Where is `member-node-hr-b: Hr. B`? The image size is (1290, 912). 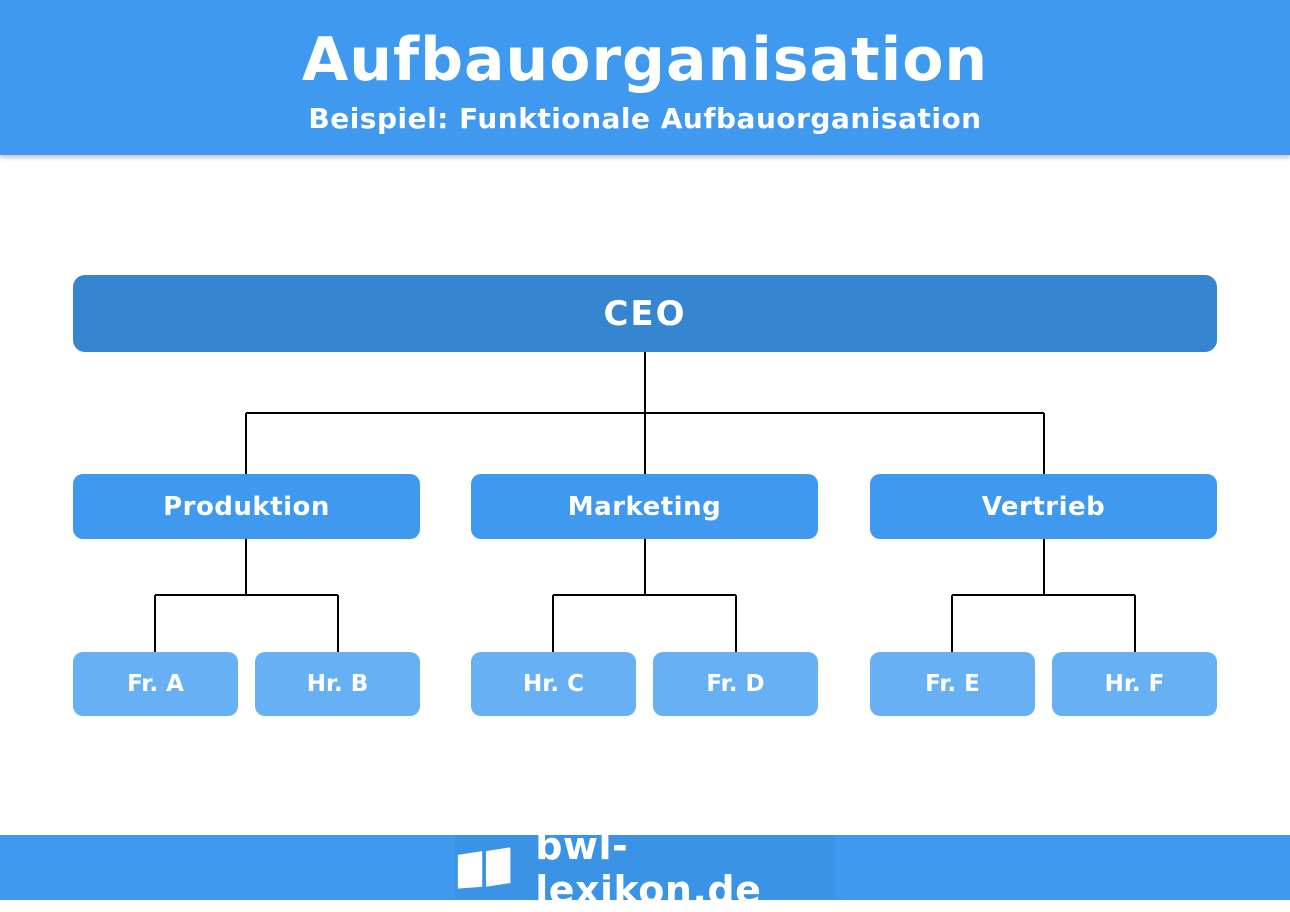
member-node-hr-b: Hr. B is located at coordinates (337, 684).